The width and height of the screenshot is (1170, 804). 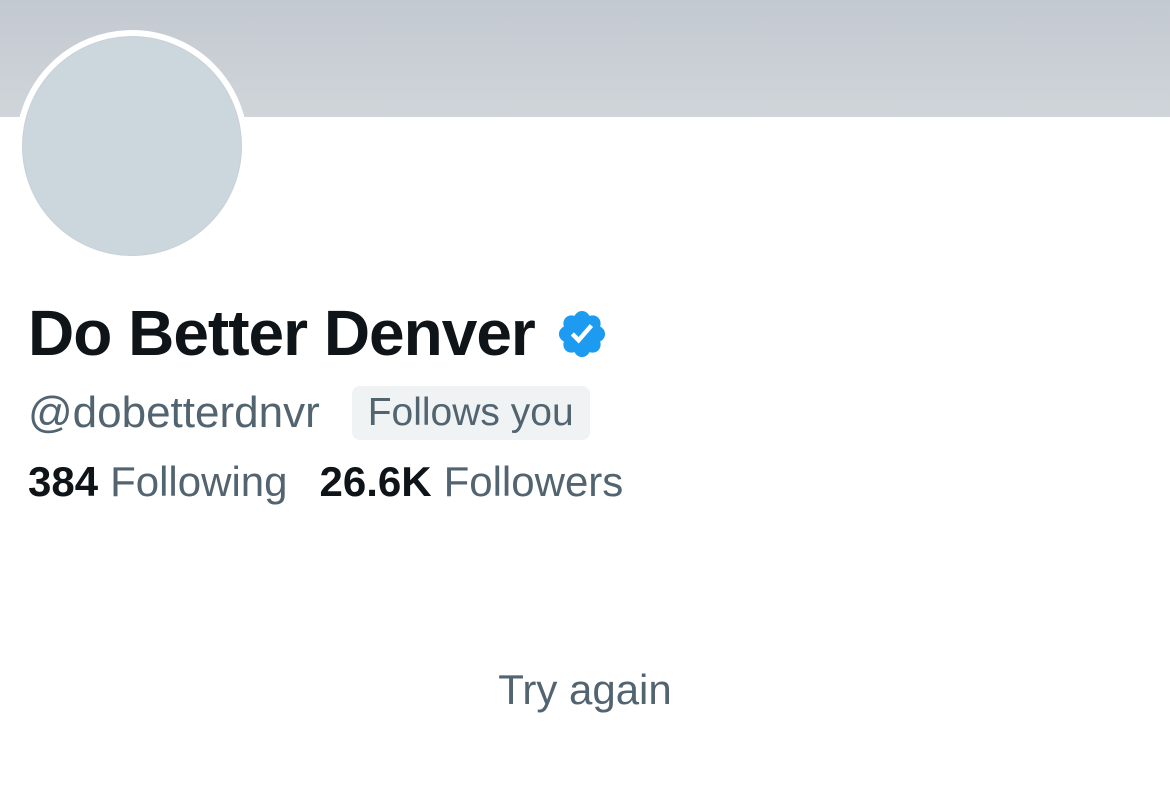 I want to click on followers-link: 26.6K Followers, so click(x=472, y=482).